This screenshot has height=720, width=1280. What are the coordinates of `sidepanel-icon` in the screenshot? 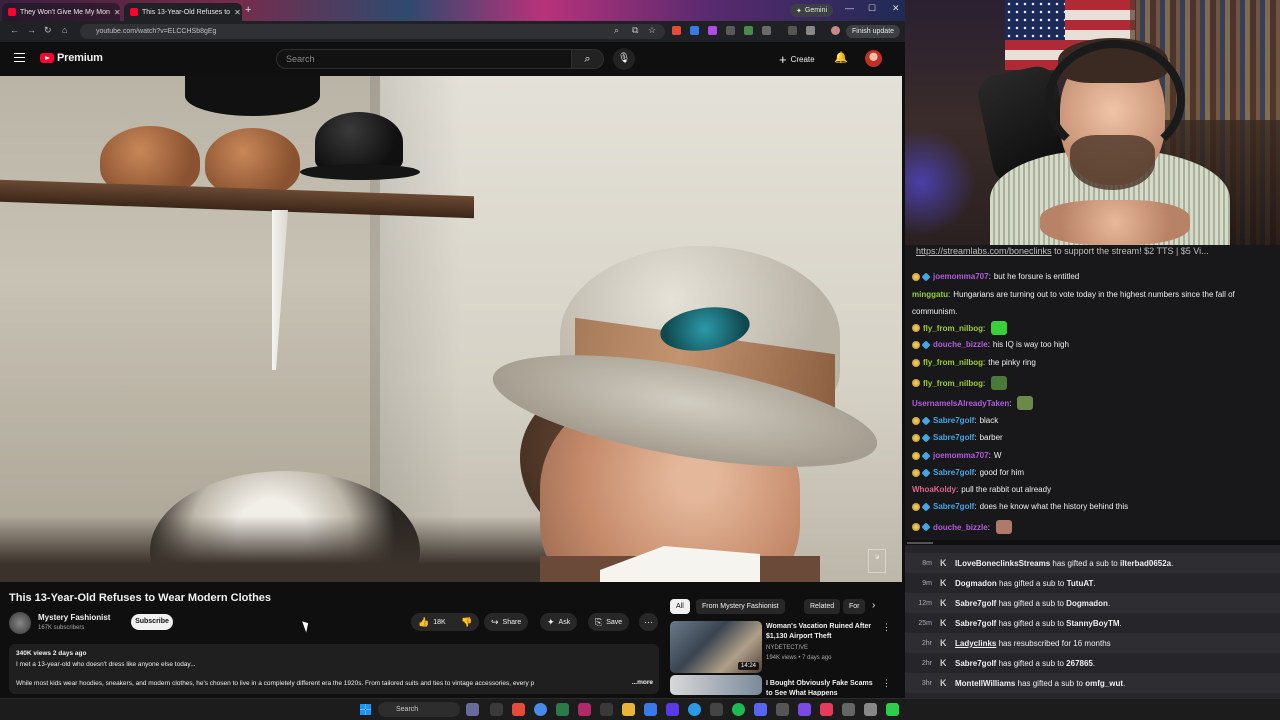 It's located at (792, 30).